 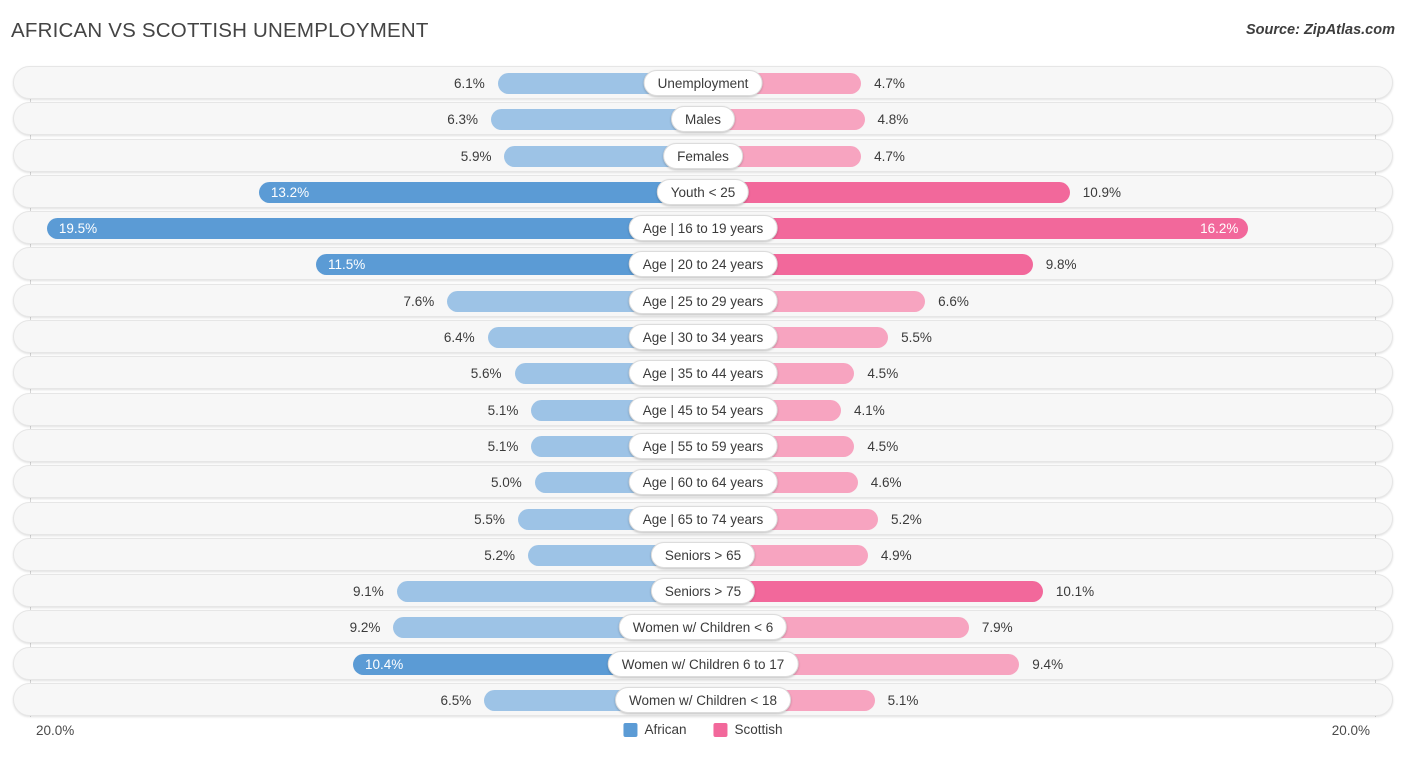 What do you see at coordinates (459, 338) in the screenshot?
I see `value-label-african: 6.4%` at bounding box center [459, 338].